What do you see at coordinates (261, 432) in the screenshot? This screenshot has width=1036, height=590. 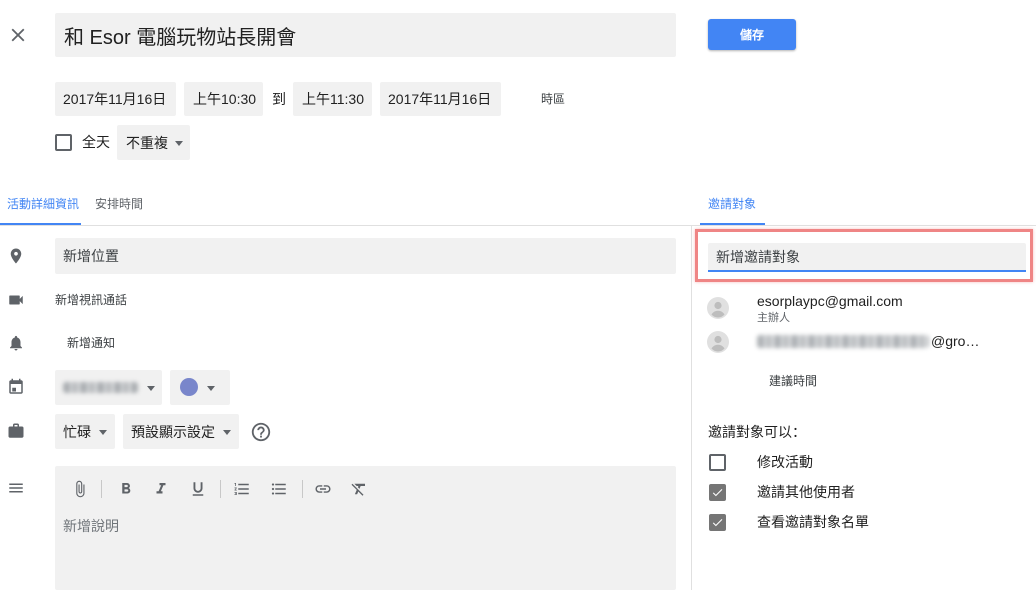 I see `help-icon` at bounding box center [261, 432].